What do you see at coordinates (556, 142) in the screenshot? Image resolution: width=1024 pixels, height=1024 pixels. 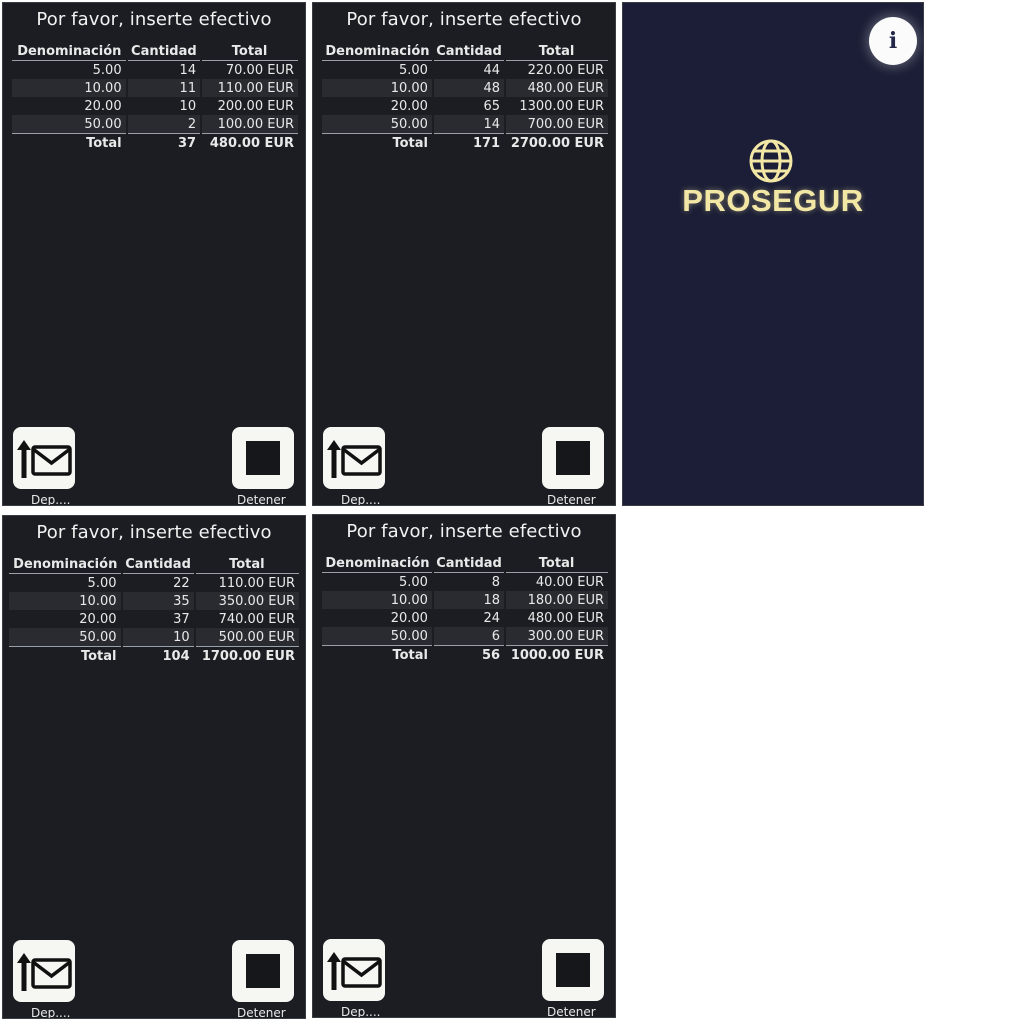 I see `total-amount: 2700.00 EUR` at bounding box center [556, 142].